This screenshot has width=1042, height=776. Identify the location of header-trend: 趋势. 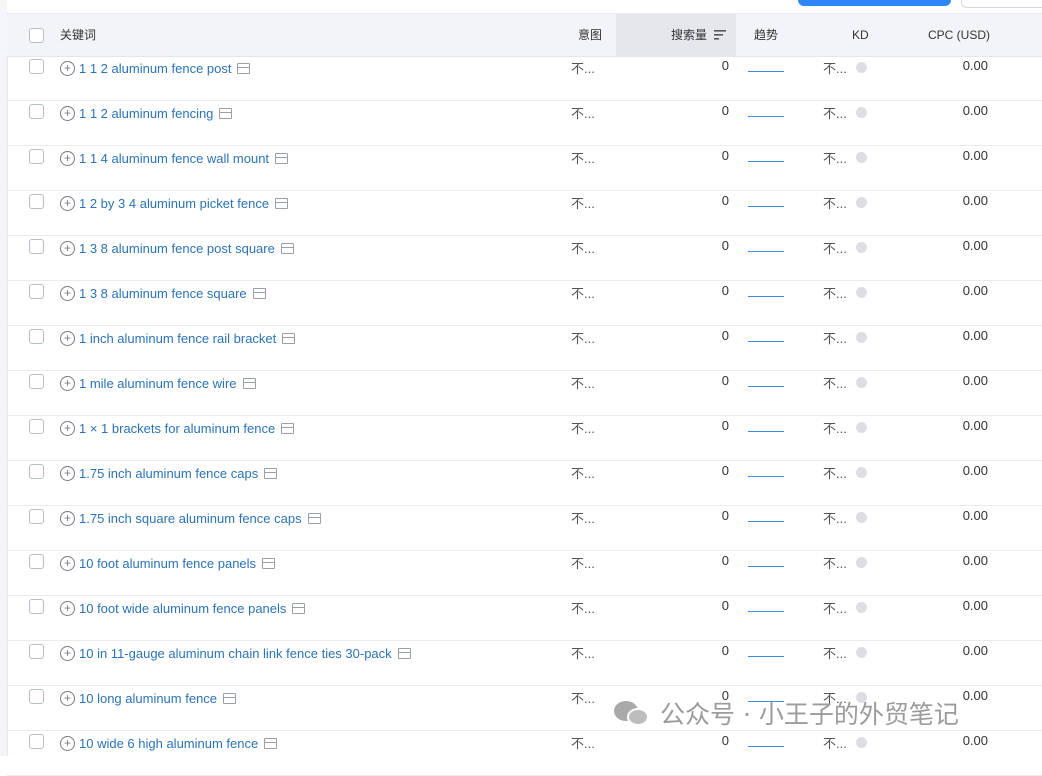
(766, 35).